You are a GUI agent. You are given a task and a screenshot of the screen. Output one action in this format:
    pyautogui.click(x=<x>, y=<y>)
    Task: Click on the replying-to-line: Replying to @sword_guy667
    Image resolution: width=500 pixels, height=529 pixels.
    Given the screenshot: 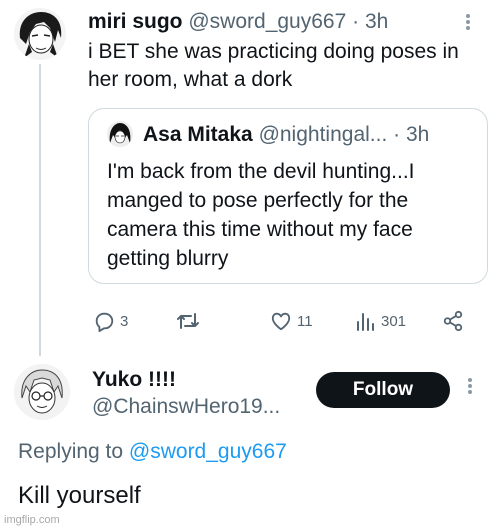 What is the action you would take?
    pyautogui.click(x=152, y=452)
    